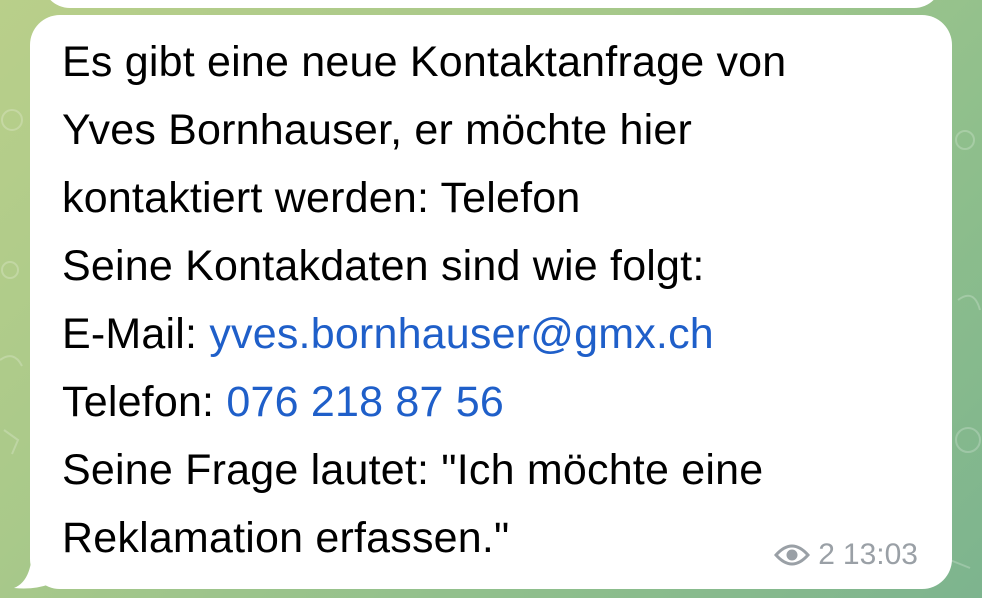  Describe the element at coordinates (424, 62) in the screenshot. I see `message-line: Es gibt eine neue Kontaktanfrage von` at that location.